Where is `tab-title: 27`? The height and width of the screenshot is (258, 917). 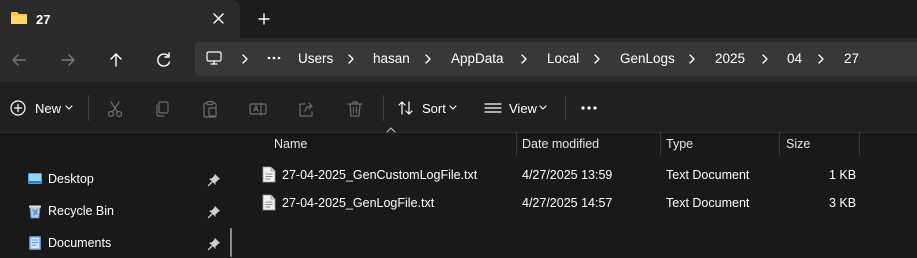 tab-title: 27 is located at coordinates (43, 19).